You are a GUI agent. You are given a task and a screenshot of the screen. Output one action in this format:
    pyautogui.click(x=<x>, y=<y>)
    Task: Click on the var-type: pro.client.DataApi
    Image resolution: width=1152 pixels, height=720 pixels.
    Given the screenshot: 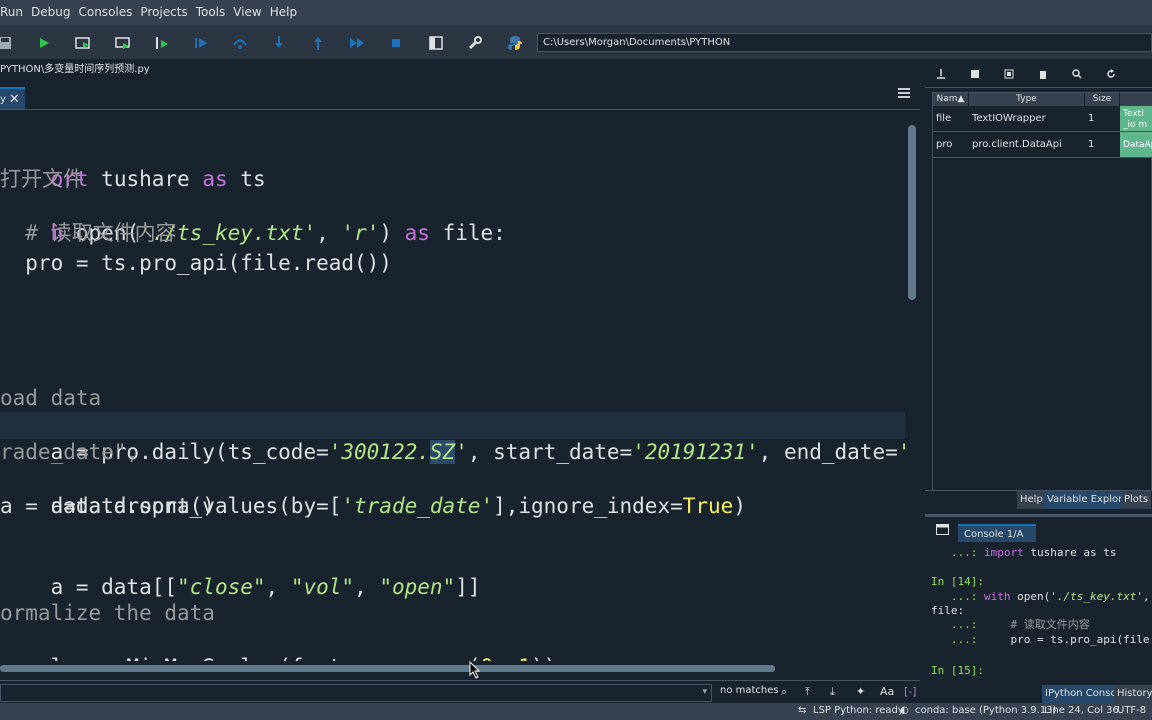 What is the action you would take?
    pyautogui.click(x=1017, y=144)
    